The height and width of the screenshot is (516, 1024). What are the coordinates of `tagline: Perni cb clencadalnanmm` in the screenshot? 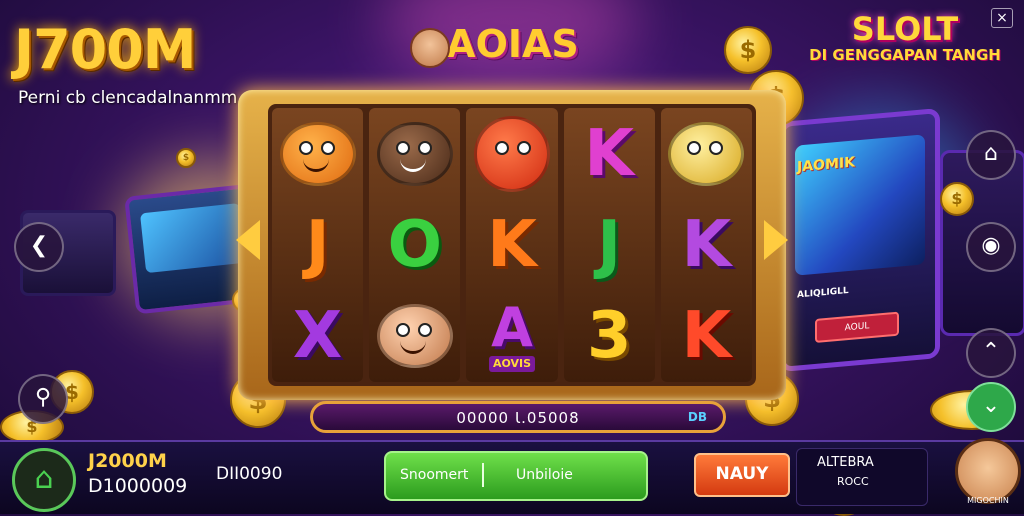 It's located at (128, 98).